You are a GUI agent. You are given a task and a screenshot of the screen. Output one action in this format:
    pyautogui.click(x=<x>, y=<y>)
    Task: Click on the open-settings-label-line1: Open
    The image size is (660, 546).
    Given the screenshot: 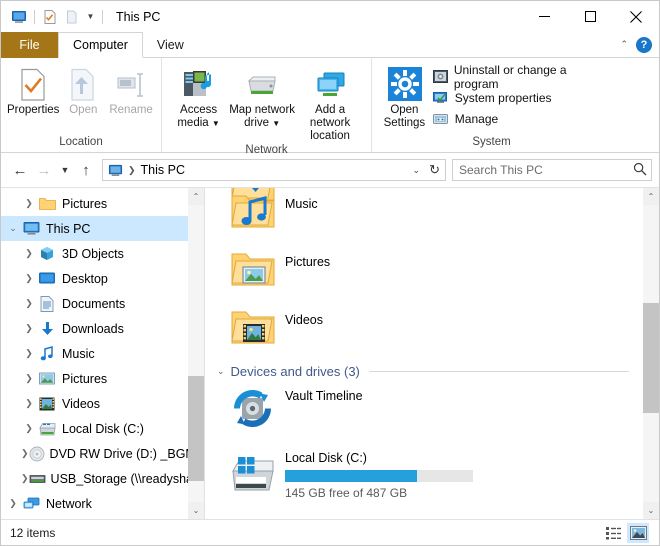 What is the action you would take?
    pyautogui.click(x=404, y=110)
    